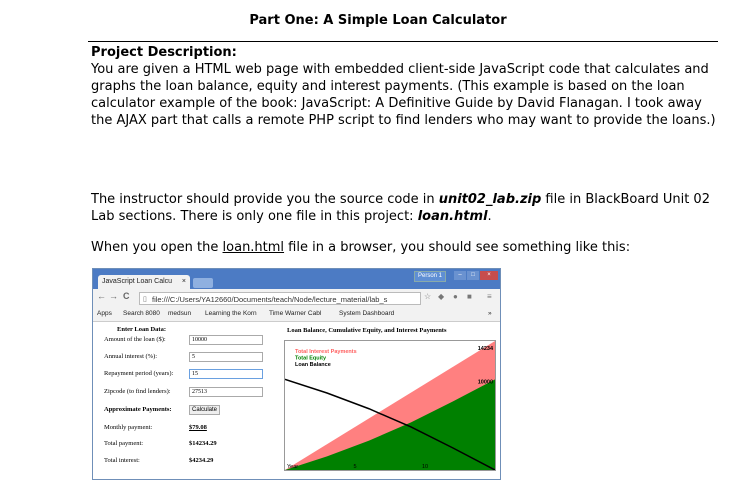  What do you see at coordinates (141, 329) in the screenshot?
I see `enter-loan-heading: Enter Loan Data:` at bounding box center [141, 329].